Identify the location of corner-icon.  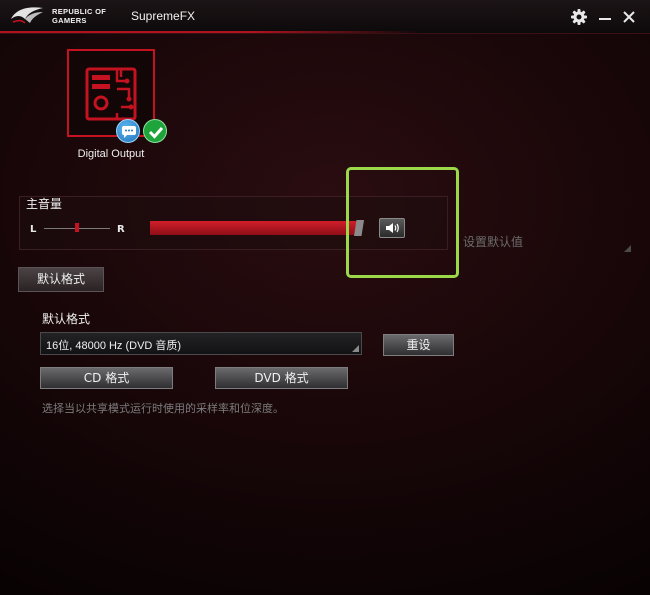
(627, 248).